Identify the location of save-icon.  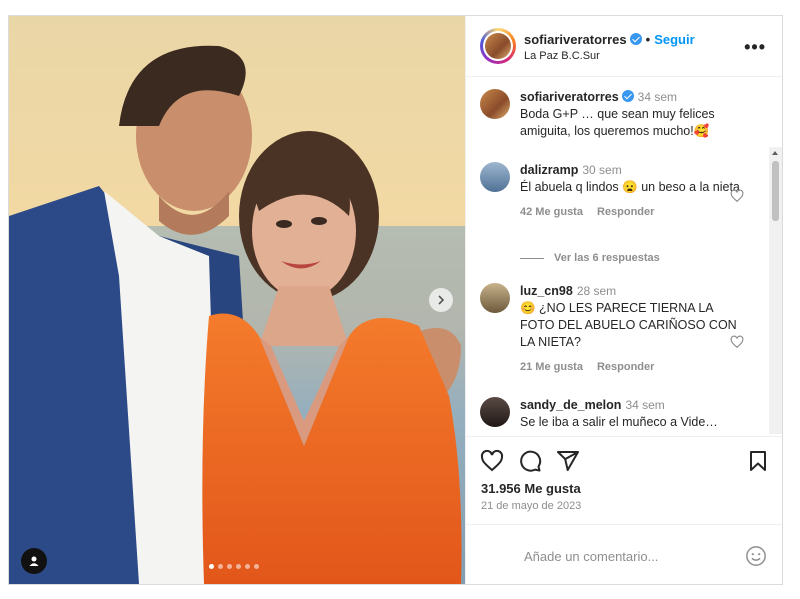
(758, 461).